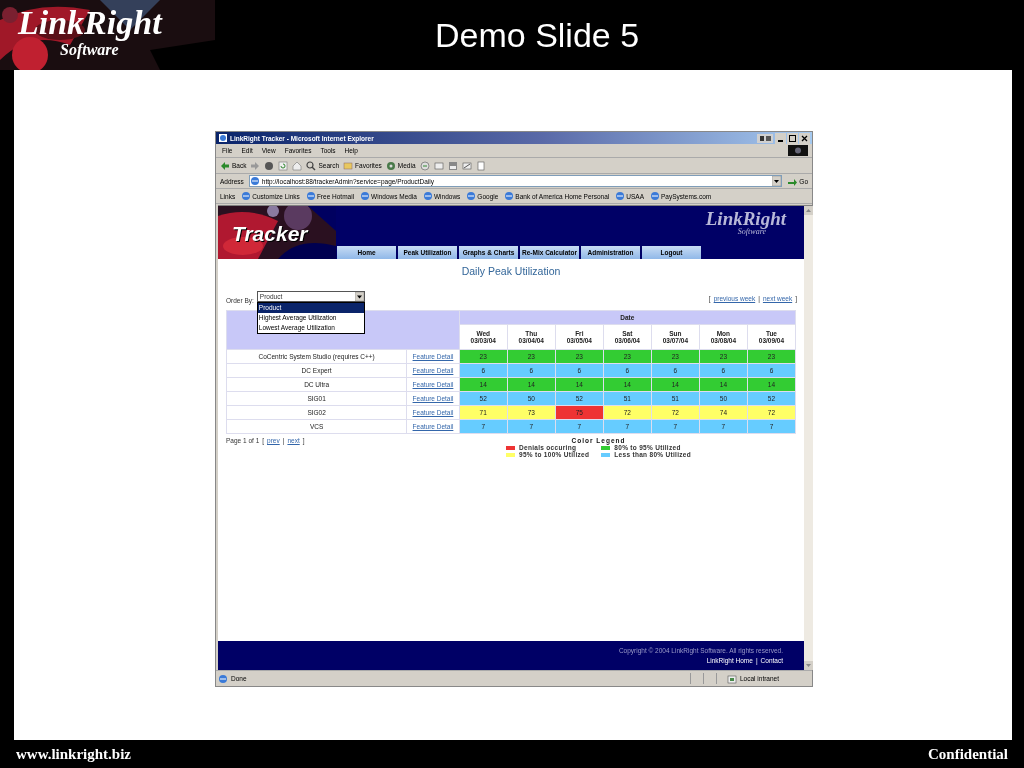  What do you see at coordinates (808, 210) in the screenshot?
I see `scroll-up-icon` at bounding box center [808, 210].